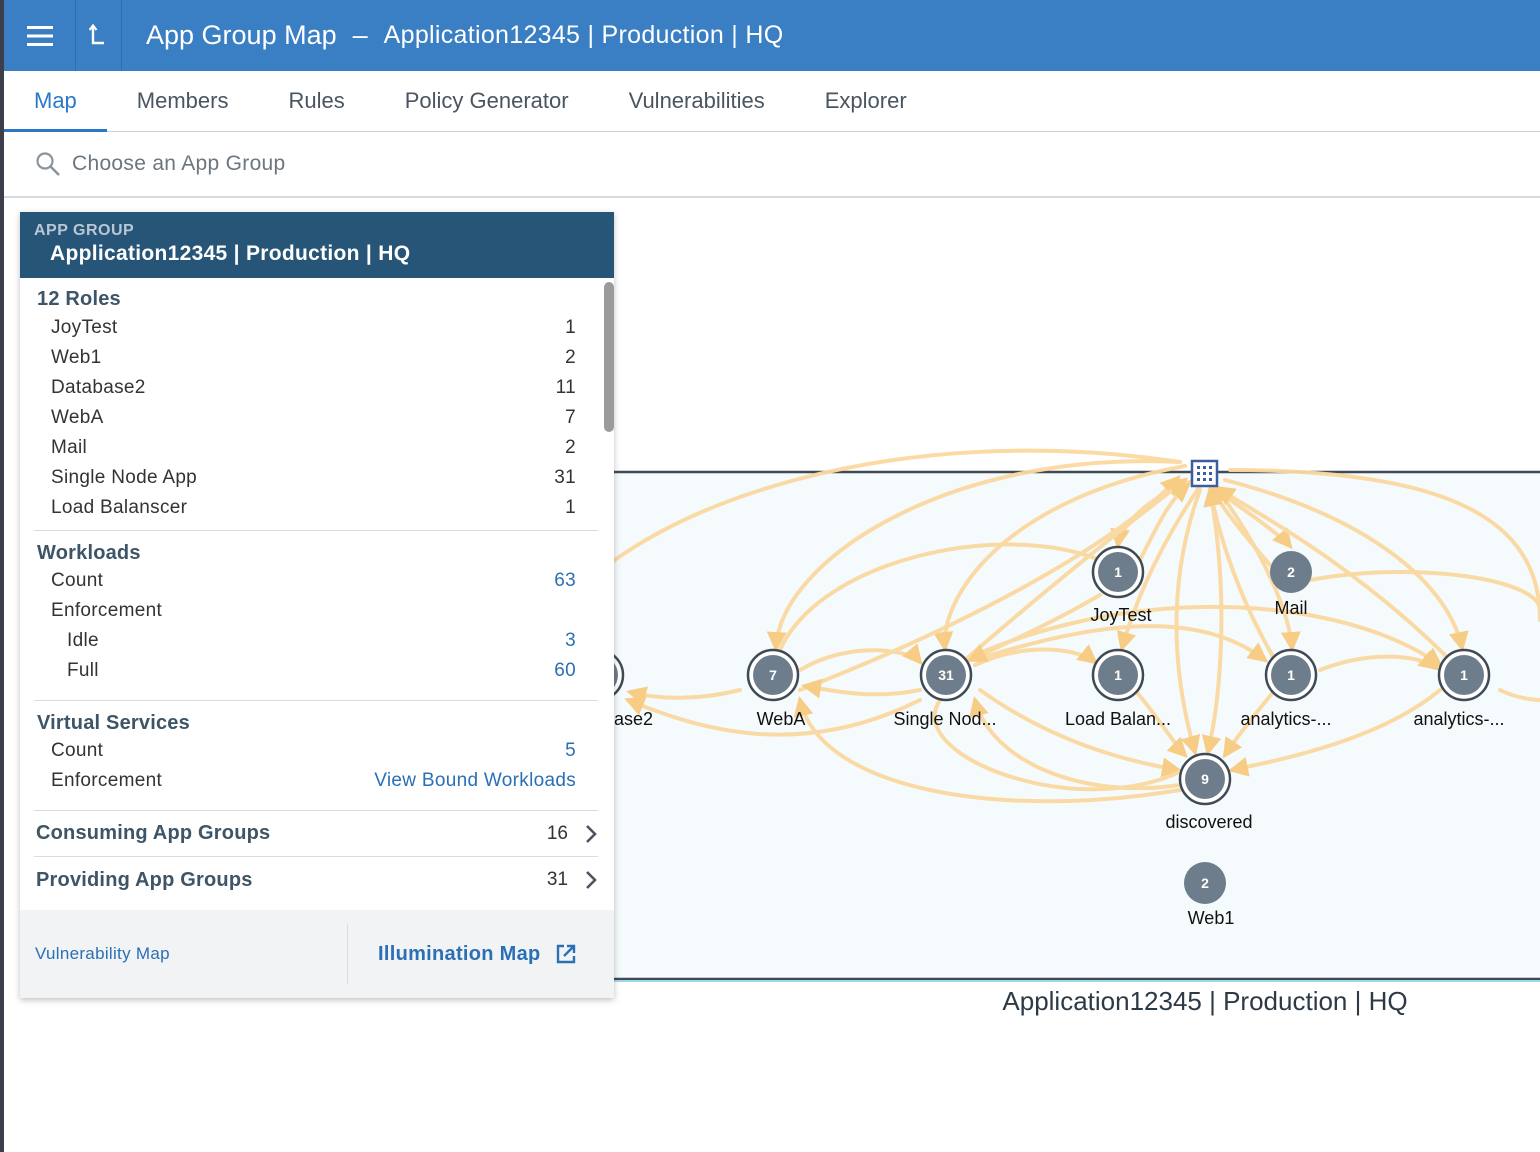  I want to click on virtual-services-enforcement-row: Enforcement View Bound Workloads, so click(316, 781).